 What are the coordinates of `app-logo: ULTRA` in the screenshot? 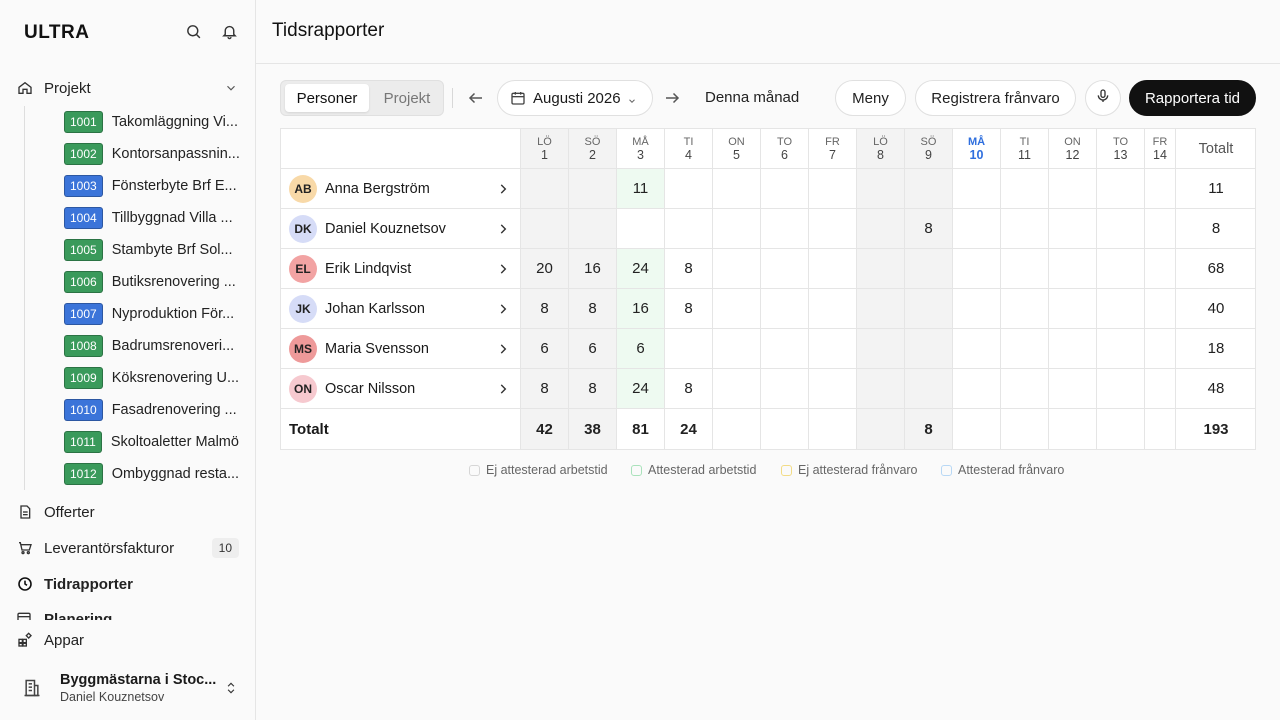 It's located at (56, 33).